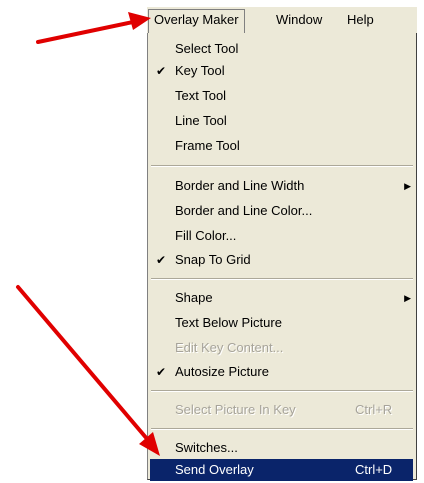  What do you see at coordinates (93, 28) in the screenshot?
I see `arrow-to-overlay-maker-menu` at bounding box center [93, 28].